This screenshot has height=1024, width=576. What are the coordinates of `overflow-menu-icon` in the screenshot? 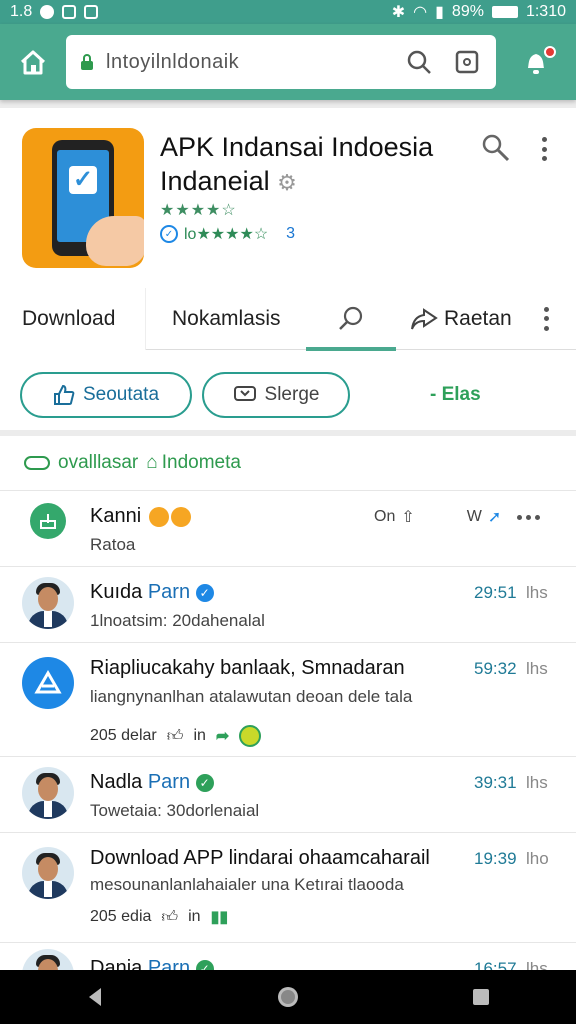 It's located at (544, 149).